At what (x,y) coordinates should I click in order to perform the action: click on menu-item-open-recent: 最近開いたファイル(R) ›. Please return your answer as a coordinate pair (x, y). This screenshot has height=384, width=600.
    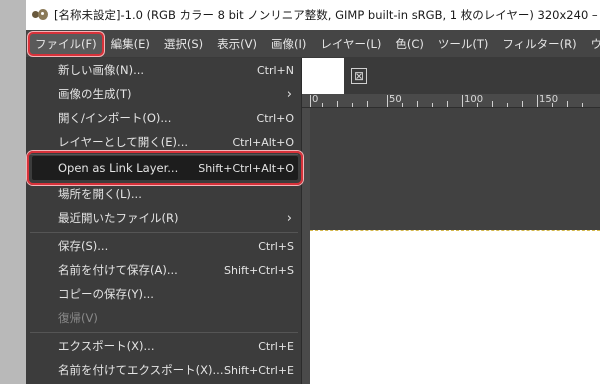
    Looking at the image, I should click on (164, 218).